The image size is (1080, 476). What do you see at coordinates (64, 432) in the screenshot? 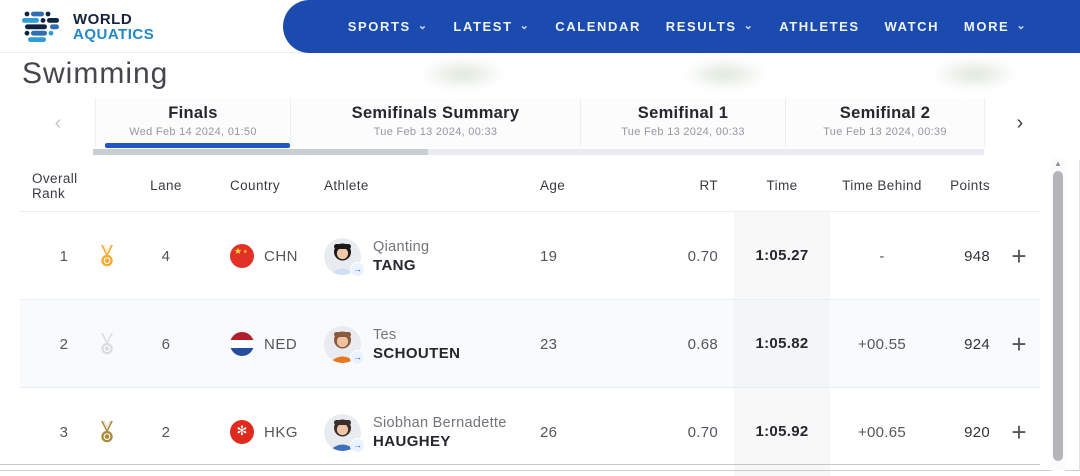
I see `rank-value: 3` at bounding box center [64, 432].